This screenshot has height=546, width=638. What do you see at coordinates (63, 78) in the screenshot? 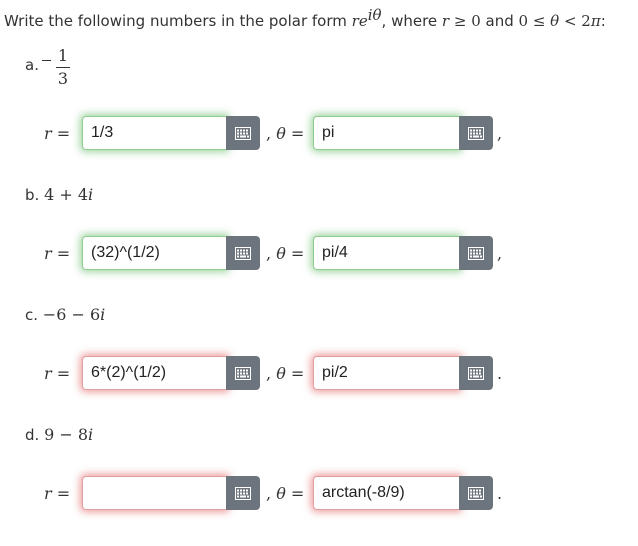
I see `fraction-denominator: 3` at bounding box center [63, 78].